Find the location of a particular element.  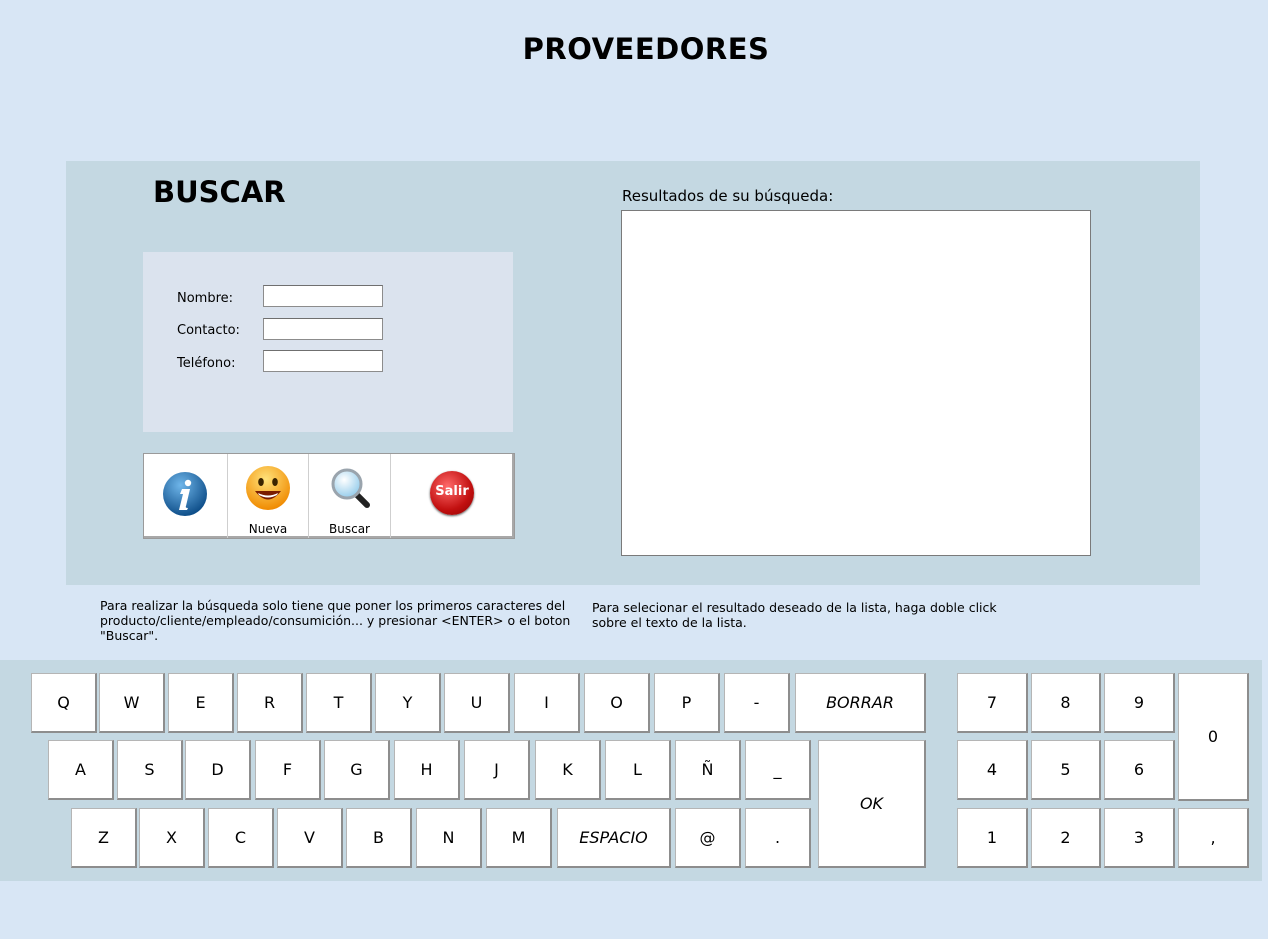

key-j: J is located at coordinates (497, 770).